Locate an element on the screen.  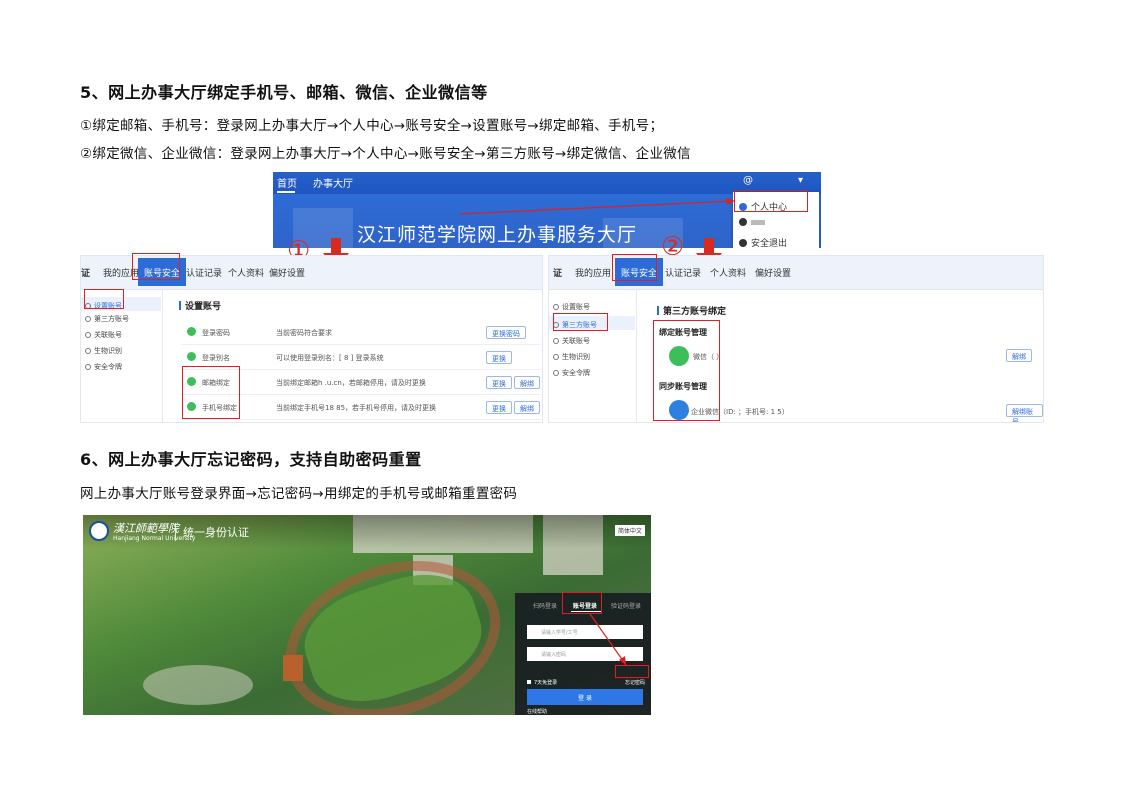
unbind-wework-button: 解绑账号 is located at coordinates (1024, 413).